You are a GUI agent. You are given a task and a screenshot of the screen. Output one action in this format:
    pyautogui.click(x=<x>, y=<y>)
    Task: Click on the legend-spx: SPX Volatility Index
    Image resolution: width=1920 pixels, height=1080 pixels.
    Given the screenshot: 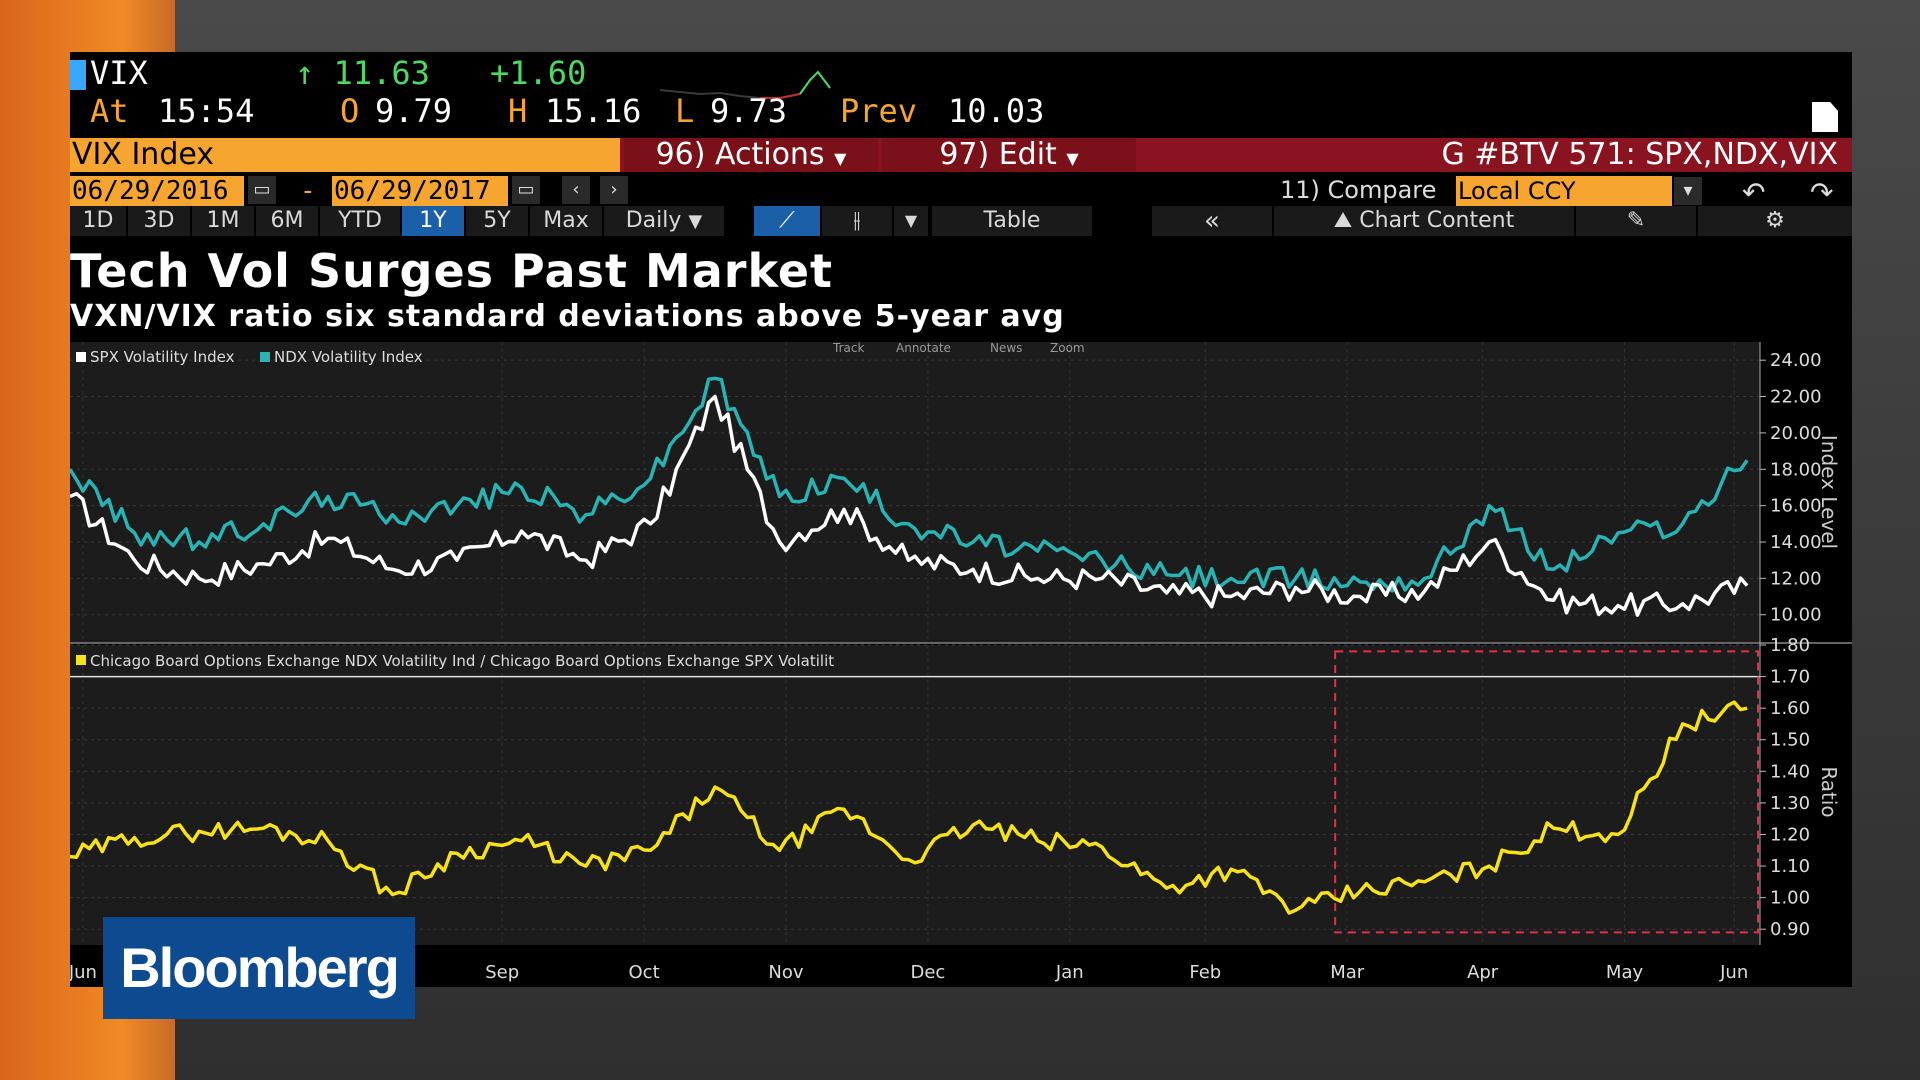 What is the action you would take?
    pyautogui.click(x=162, y=357)
    